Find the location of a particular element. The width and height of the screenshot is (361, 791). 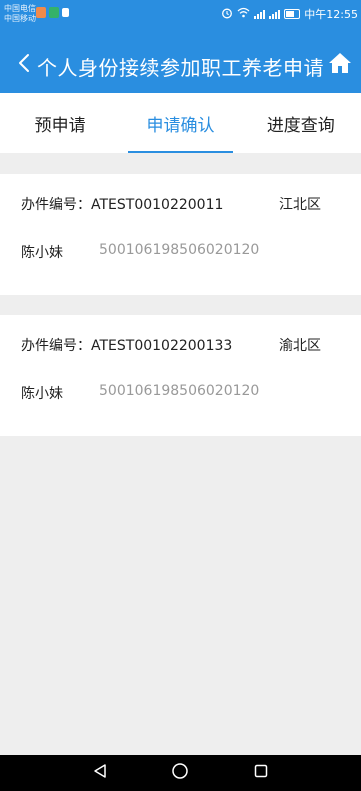

clock: 中午12:55 is located at coordinates (331, 14).